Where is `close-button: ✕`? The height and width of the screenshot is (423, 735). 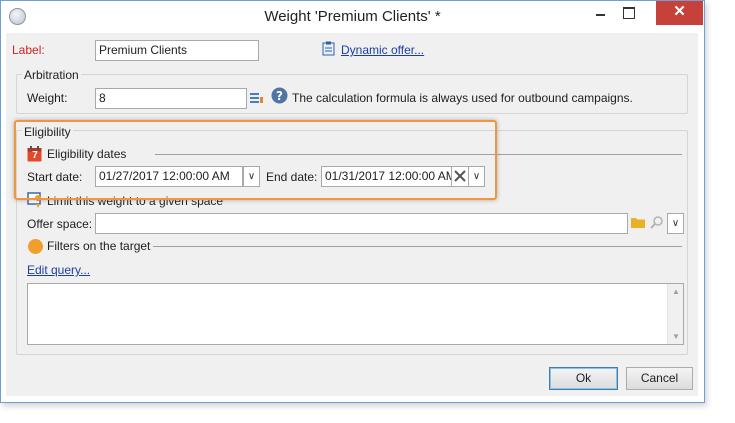 close-button: ✕ is located at coordinates (679, 13).